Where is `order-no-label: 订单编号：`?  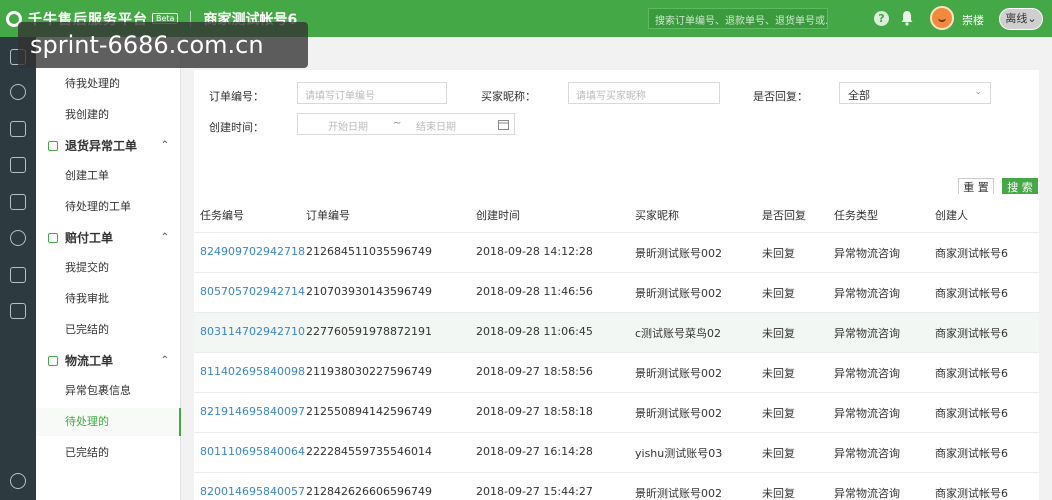 order-no-label: 订单编号： is located at coordinates (236, 96).